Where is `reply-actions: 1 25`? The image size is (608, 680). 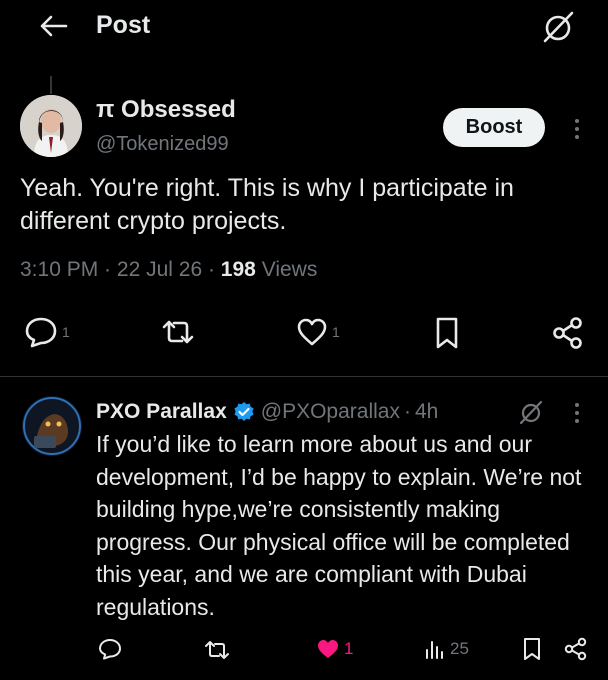
reply-actions: 1 25 is located at coordinates (304, 649).